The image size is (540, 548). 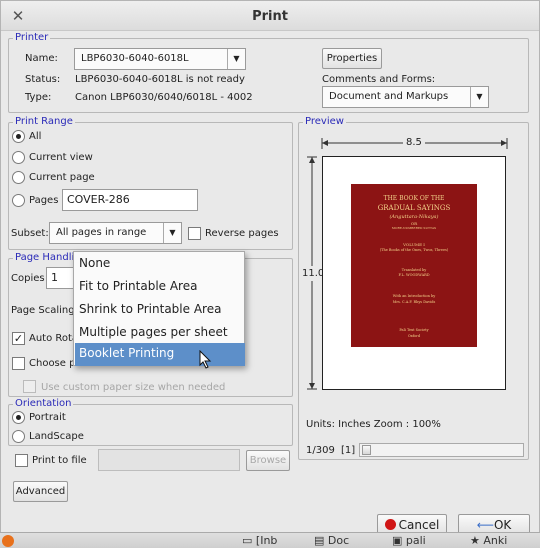 What do you see at coordinates (268, 460) in the screenshot?
I see `browse-button: Browse` at bounding box center [268, 460].